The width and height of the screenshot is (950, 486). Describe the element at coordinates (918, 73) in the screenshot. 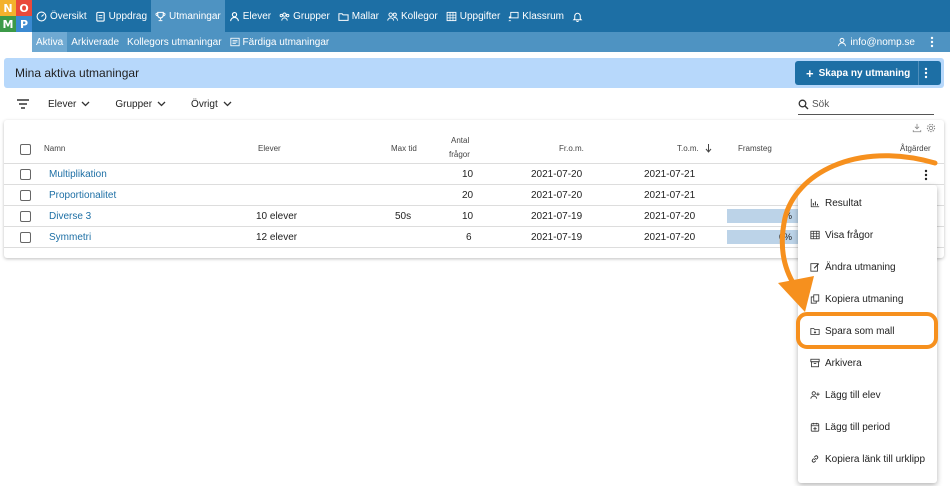

I see `button-separator` at that location.